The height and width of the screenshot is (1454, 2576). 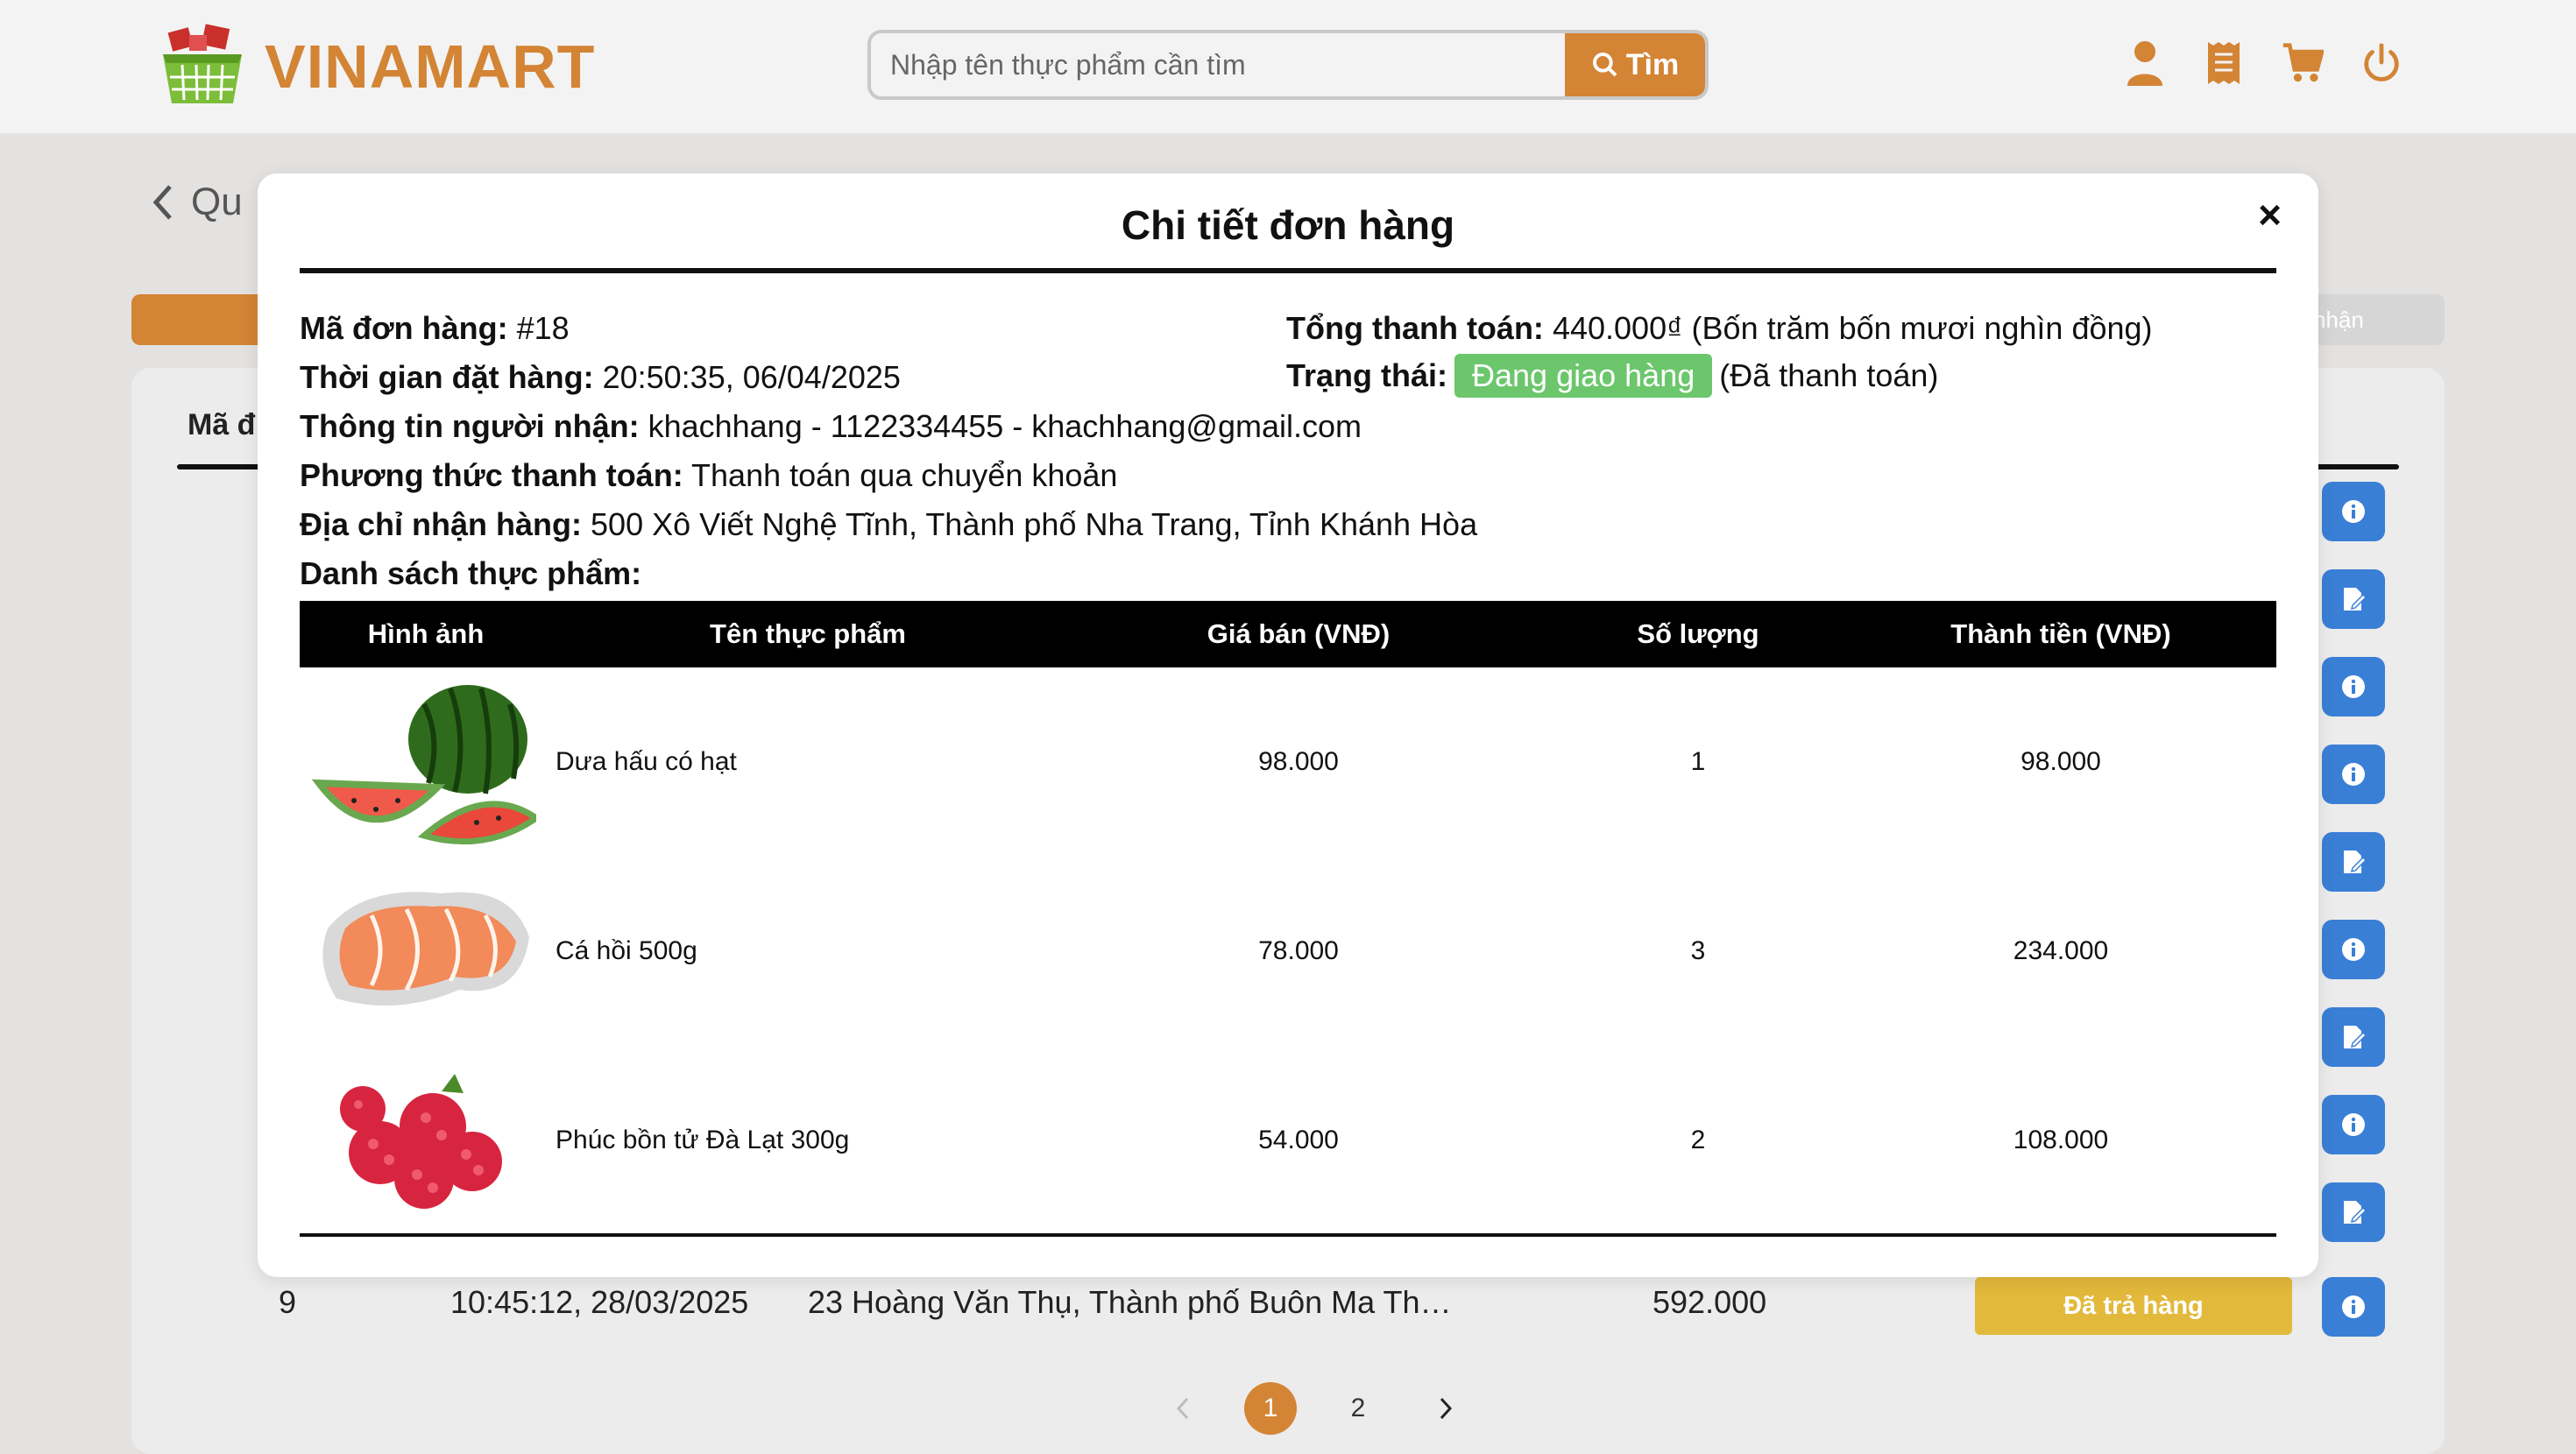 I want to click on status-badge: Đang giao hàng, so click(x=1583, y=376).